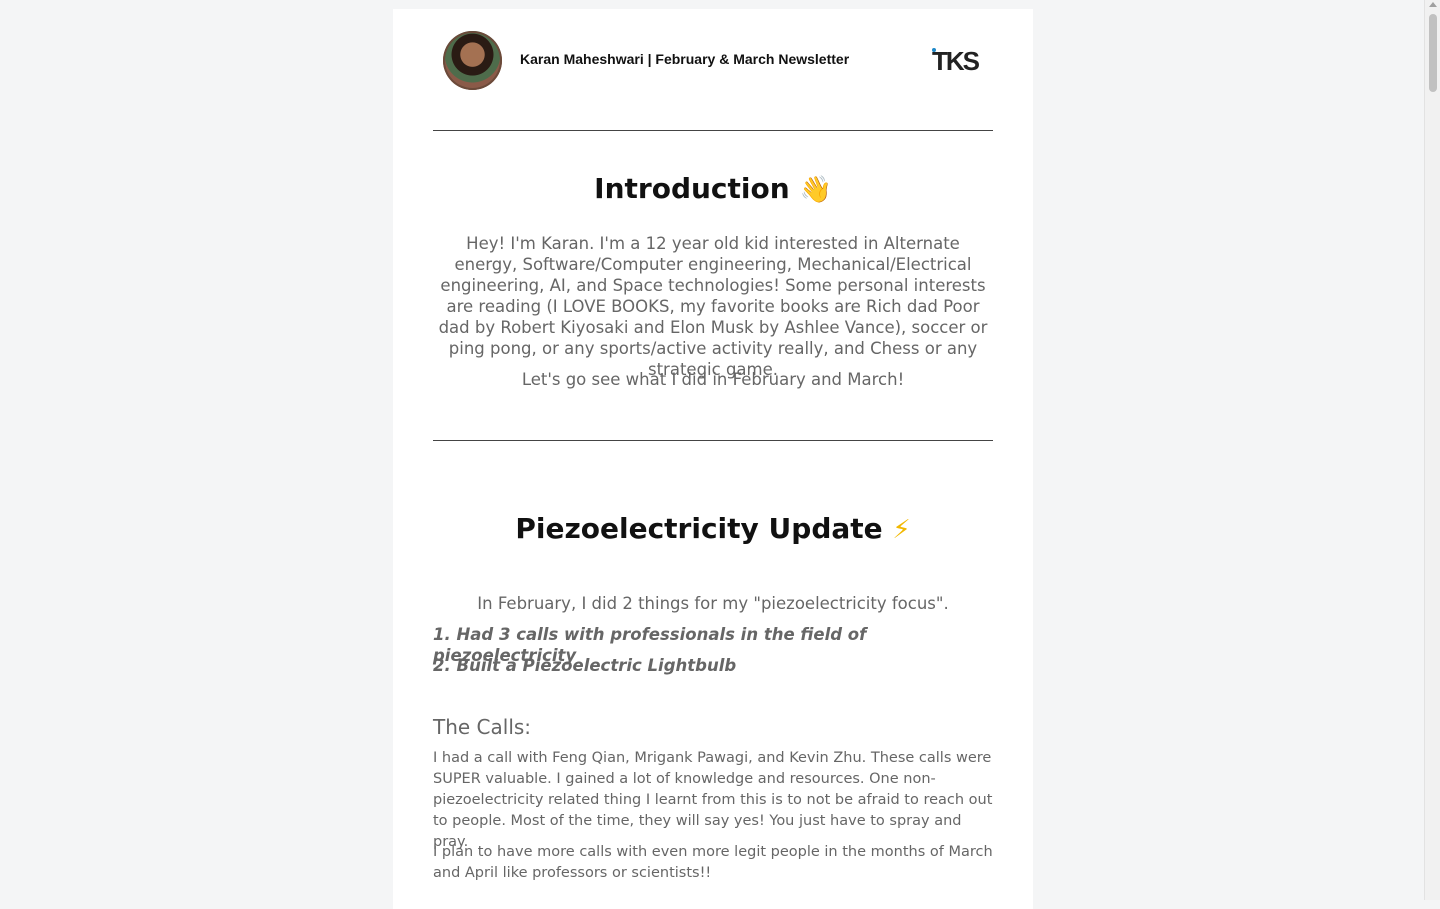 The width and height of the screenshot is (1440, 909). I want to click on calls-heading: The Calls:, so click(482, 727).